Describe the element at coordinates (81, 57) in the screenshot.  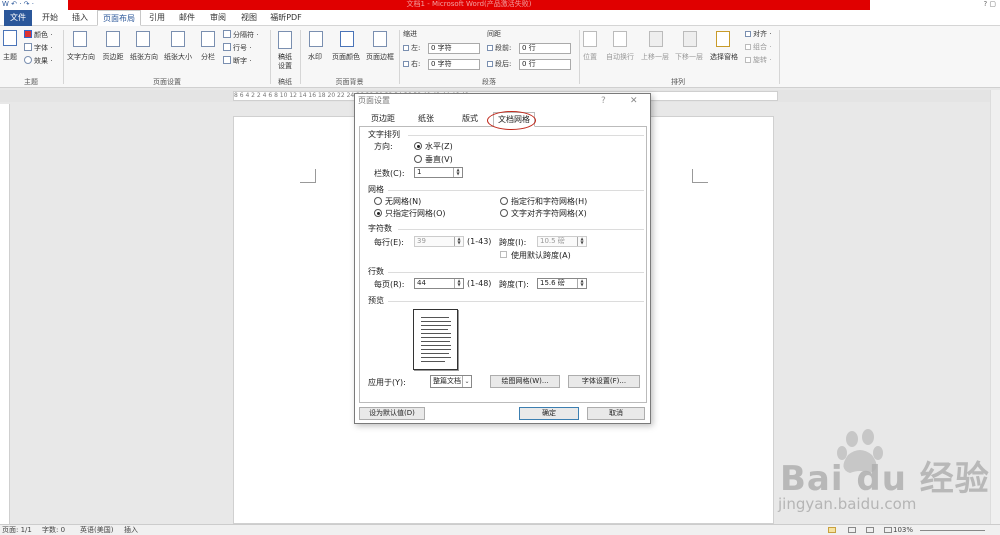
I see `text-direction-button: 文字方向` at that location.